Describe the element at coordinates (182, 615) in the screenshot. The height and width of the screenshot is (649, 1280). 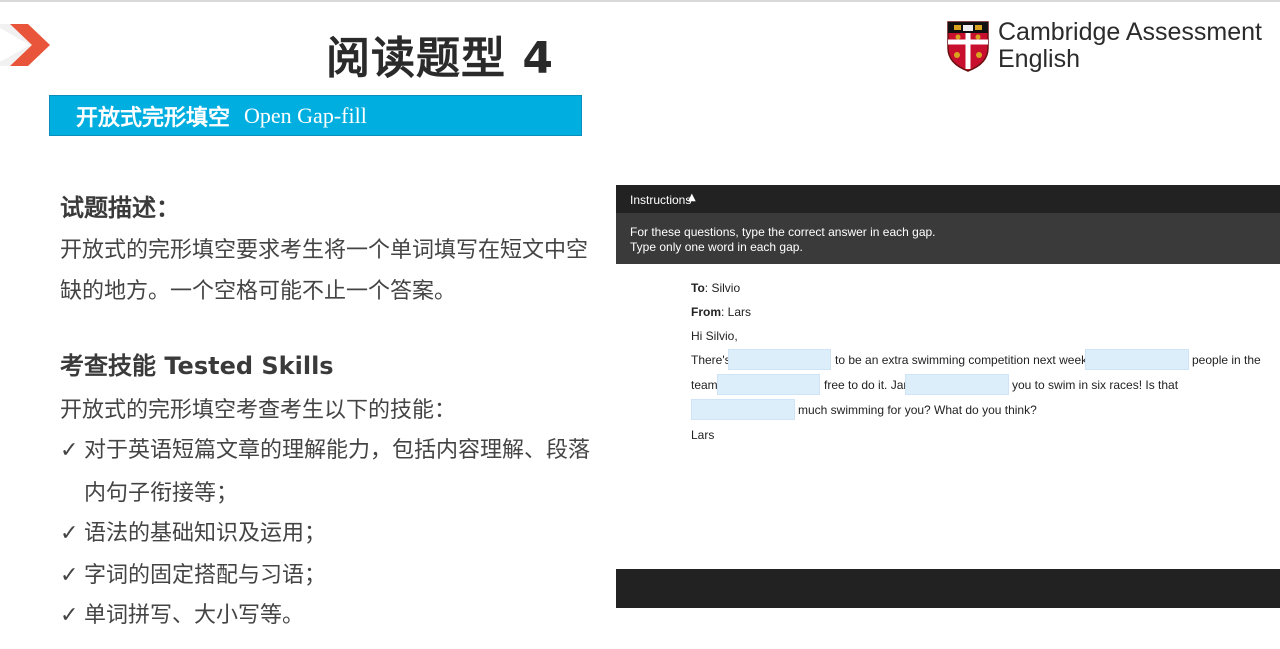
I see `skill-item: ✓ 单词拼写、大小写等。` at that location.